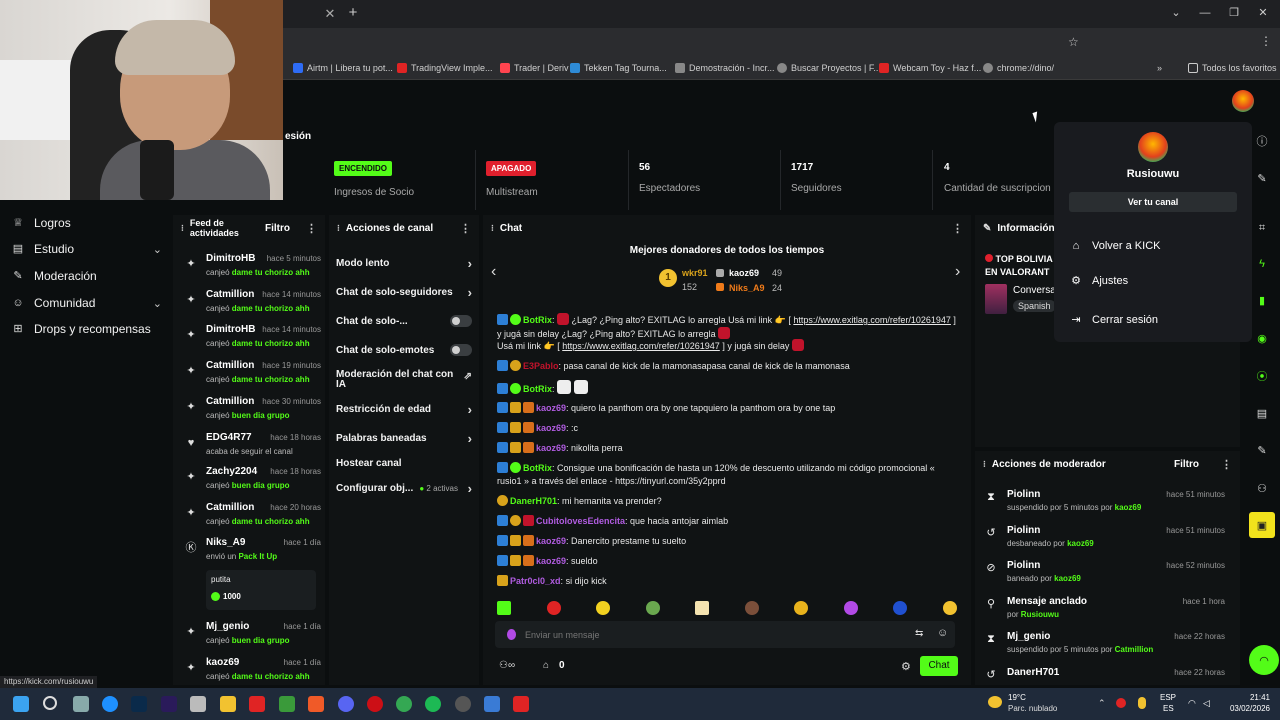  Describe the element at coordinates (404, 409) in the screenshot. I see `action-restriccion-edad: Restricción de edad ›` at that location.